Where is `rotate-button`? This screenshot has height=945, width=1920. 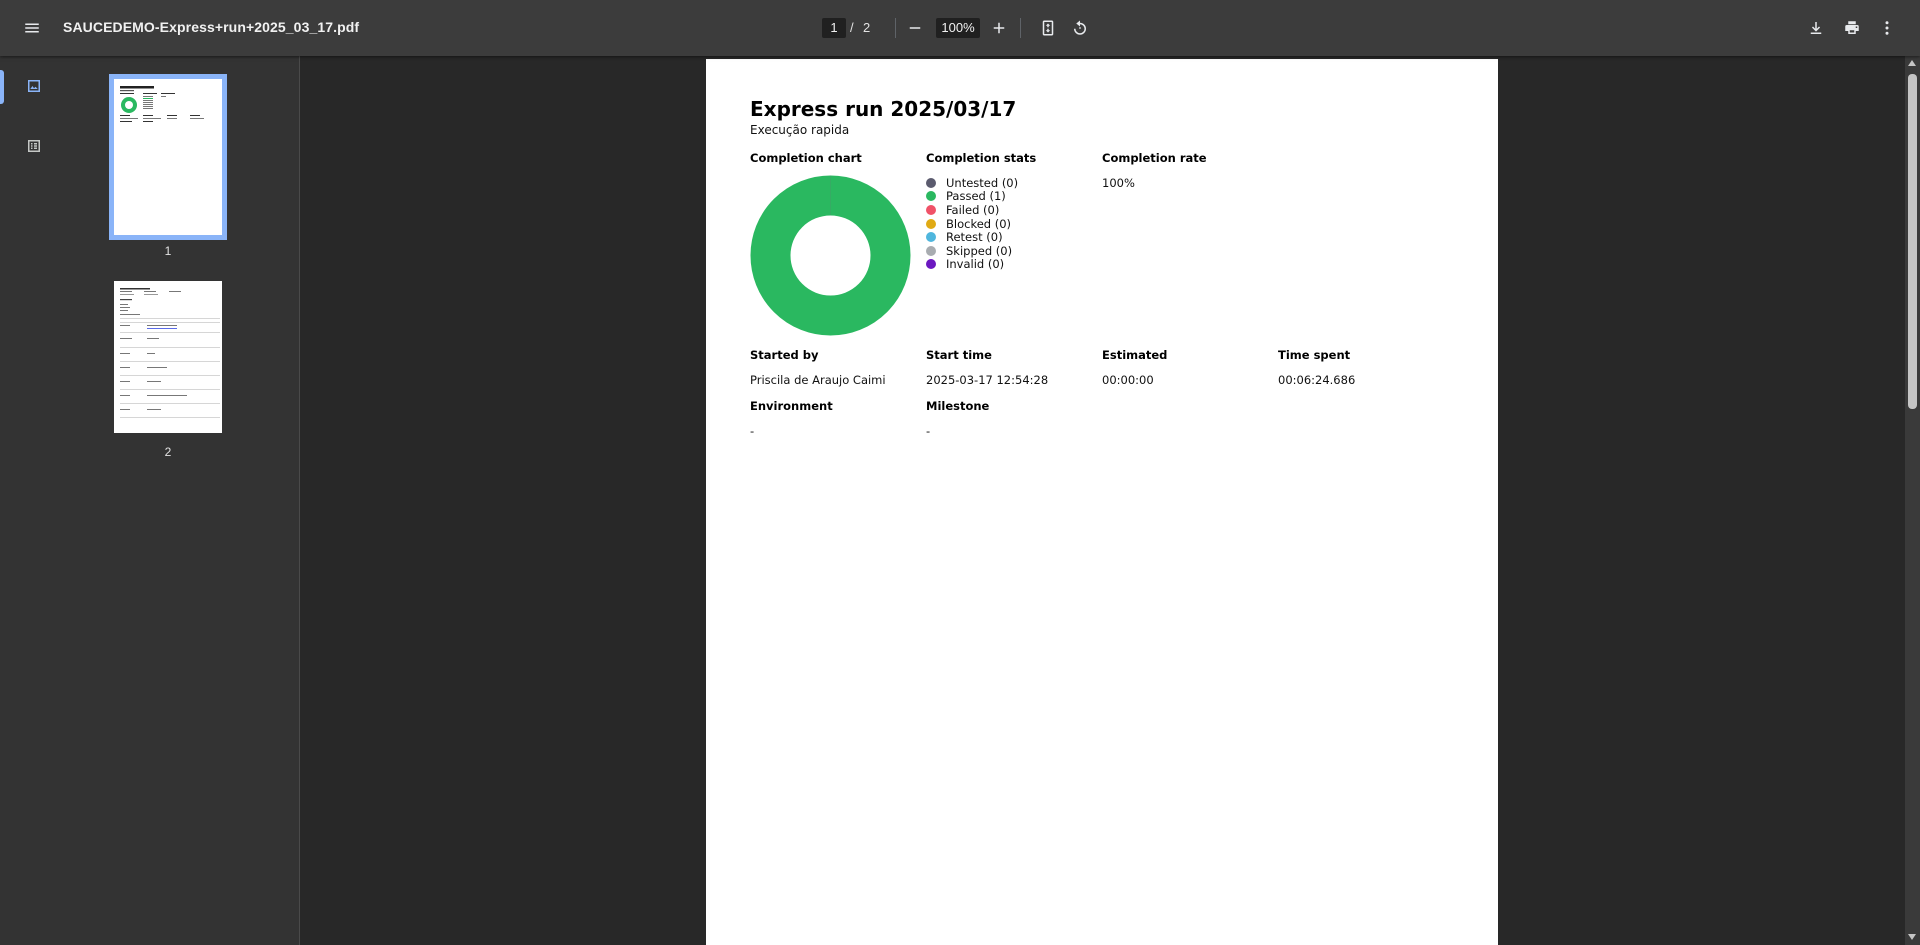 rotate-button is located at coordinates (1080, 28).